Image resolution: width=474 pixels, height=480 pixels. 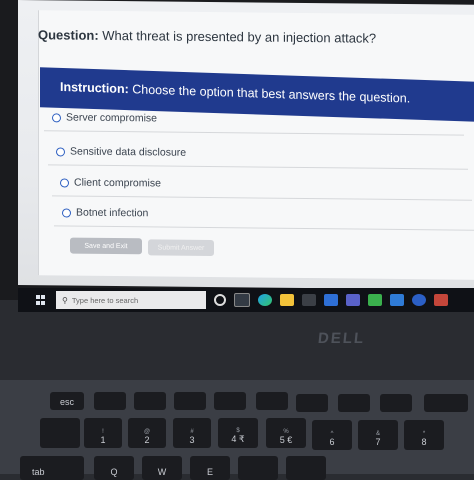 What do you see at coordinates (190, 401) in the screenshot?
I see `key-f3` at bounding box center [190, 401].